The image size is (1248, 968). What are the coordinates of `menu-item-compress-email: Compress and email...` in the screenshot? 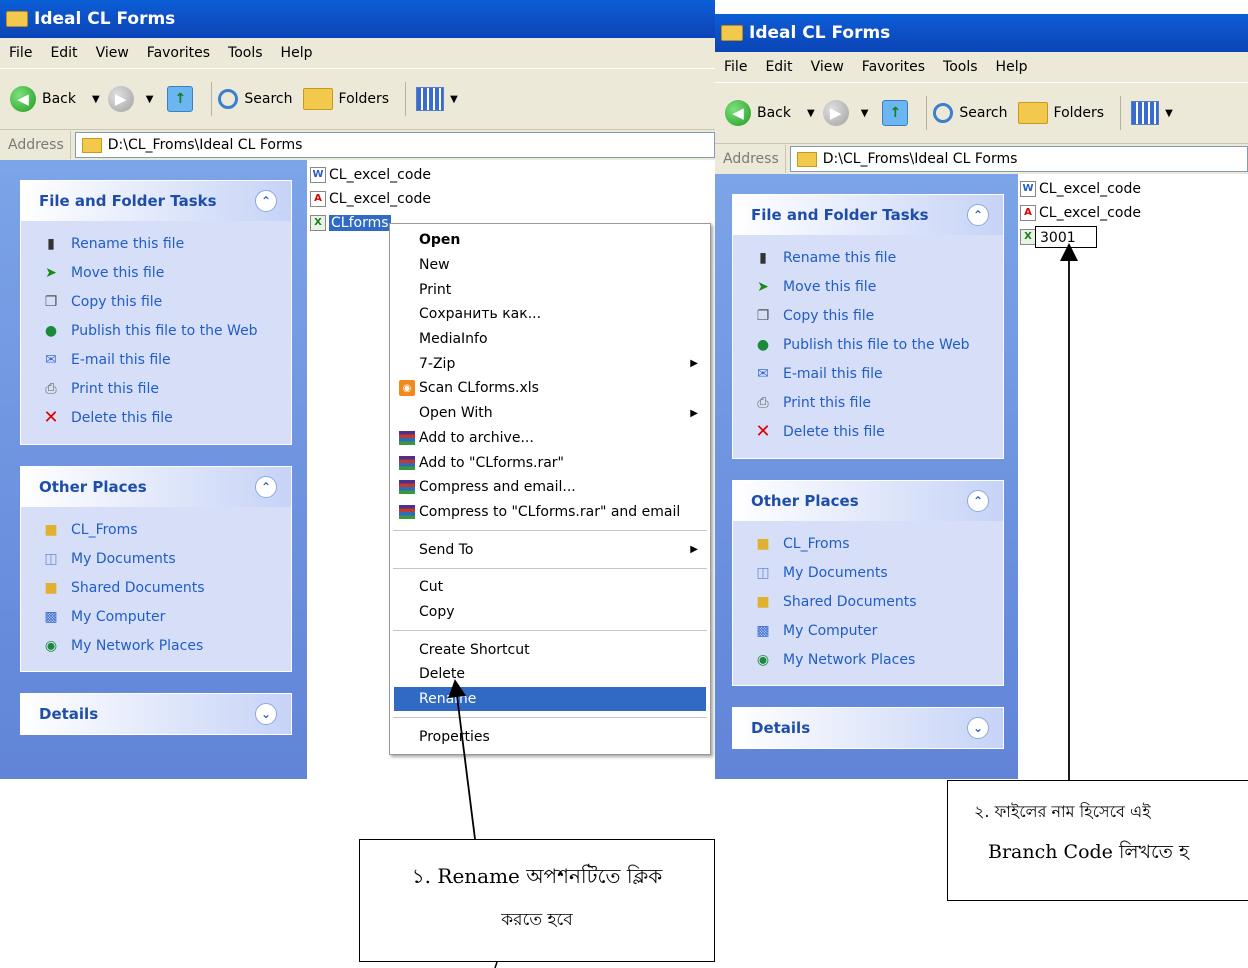 It's located at (550, 487).